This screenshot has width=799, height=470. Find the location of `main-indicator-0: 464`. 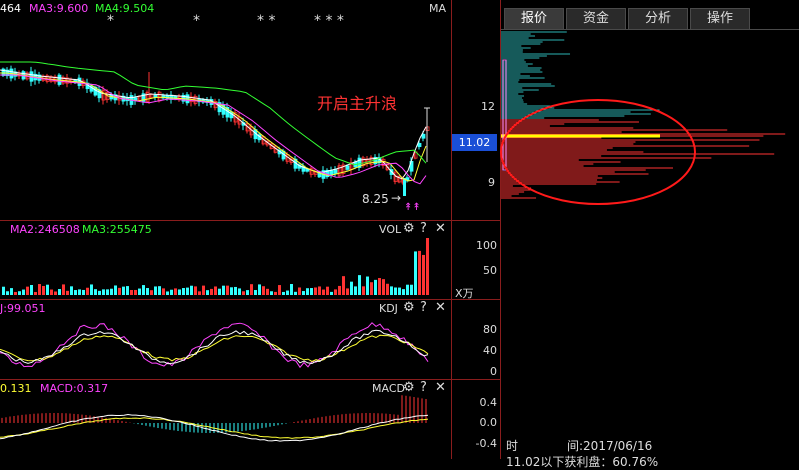

main-indicator-0: 464 is located at coordinates (10, 8).